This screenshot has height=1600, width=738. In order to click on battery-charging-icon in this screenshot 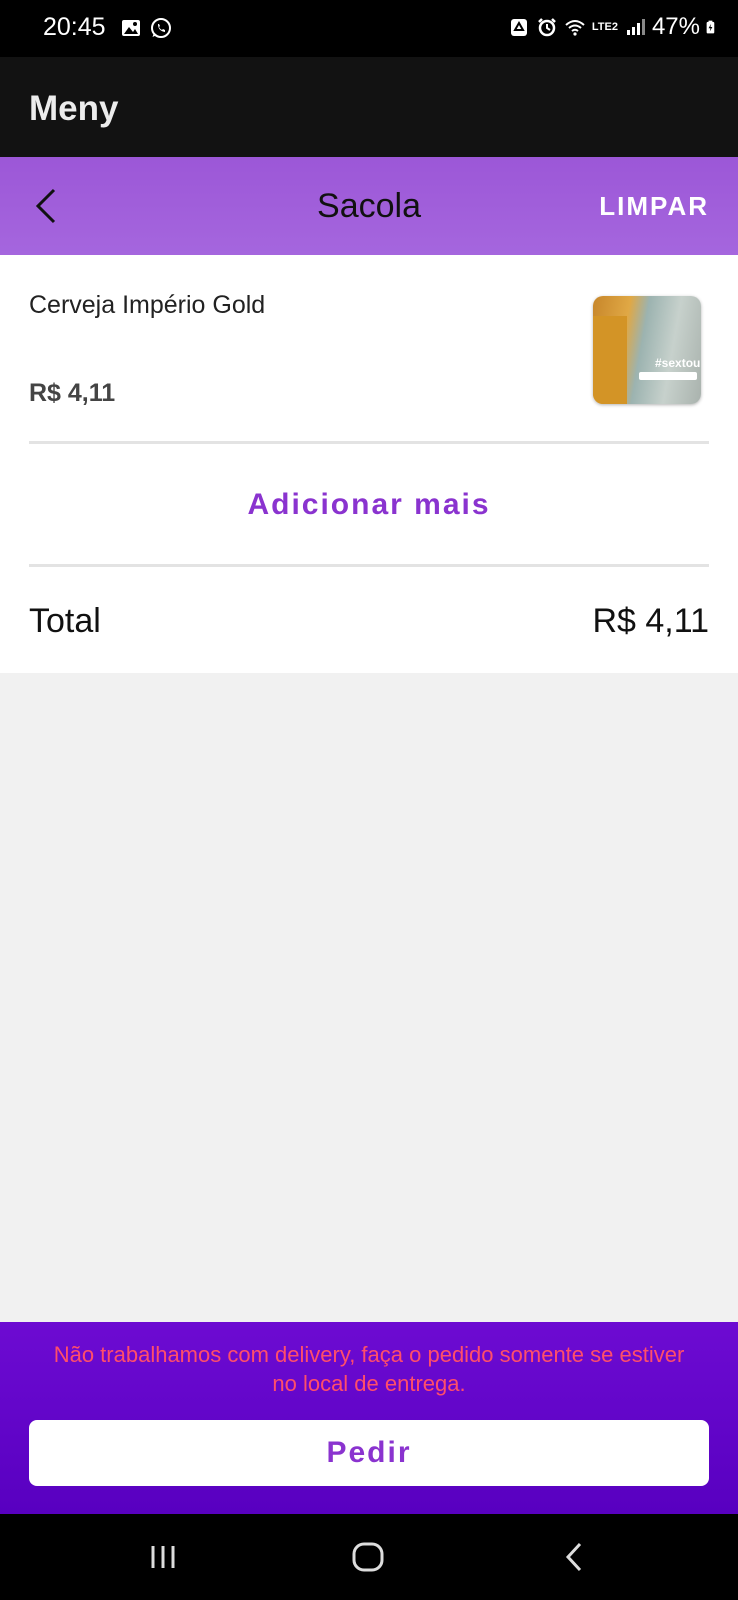, I will do `click(710, 27)`.